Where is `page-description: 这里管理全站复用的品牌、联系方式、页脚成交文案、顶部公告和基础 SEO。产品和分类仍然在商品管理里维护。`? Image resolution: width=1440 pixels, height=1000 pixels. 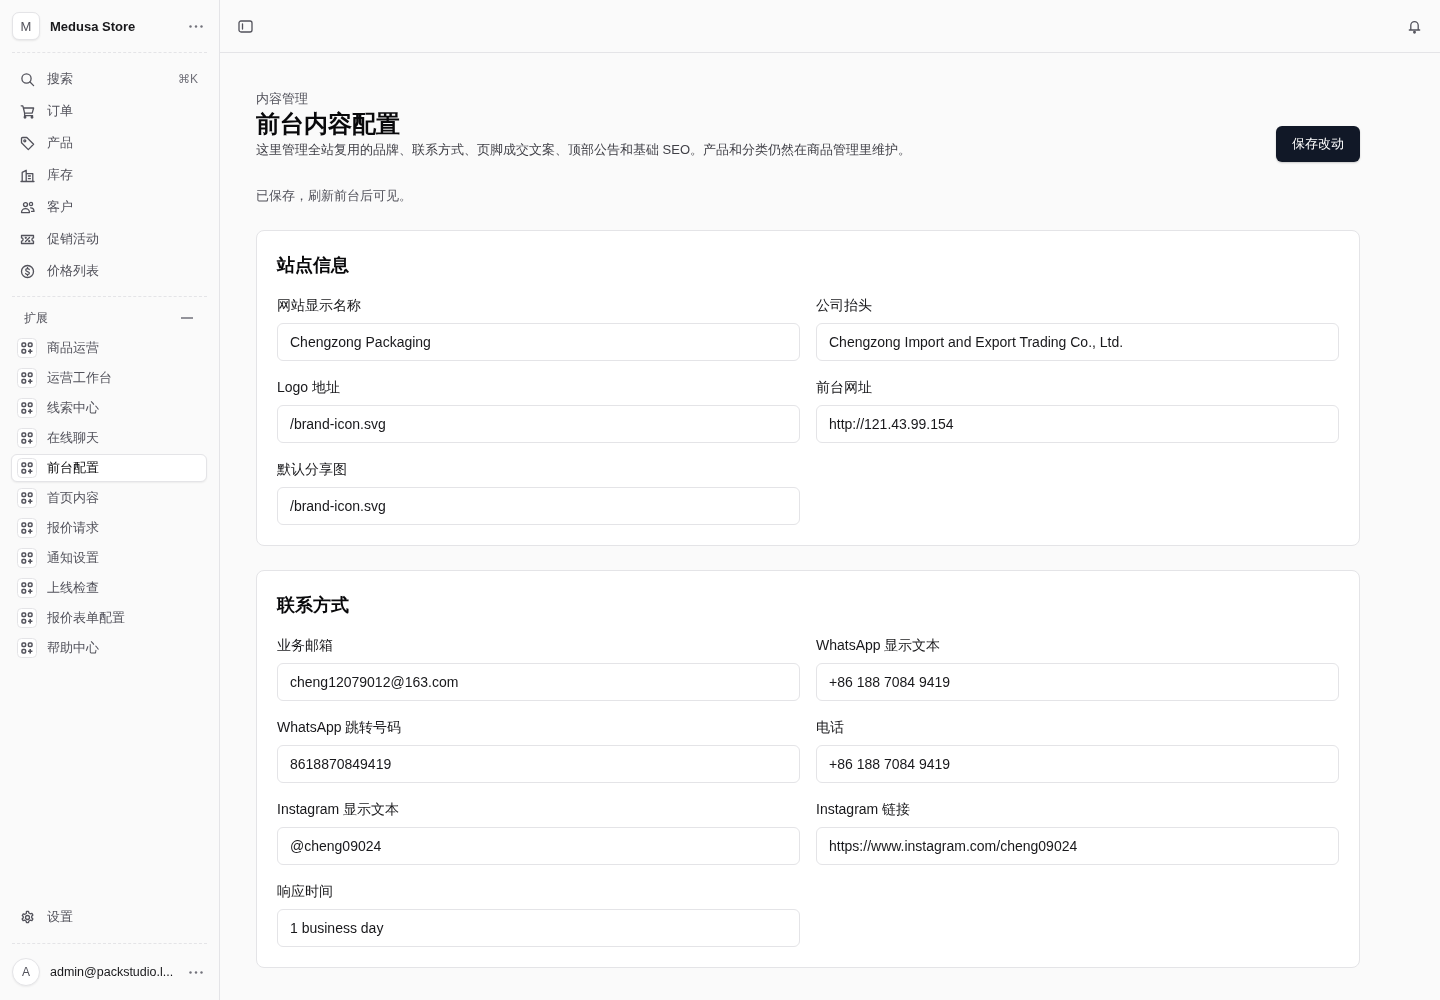 page-description: 这里管理全站复用的品牌、联系方式、页脚成交文案、顶部公告和基础 SEO。产品和分类仍然在商品管理里维护。 is located at coordinates (584, 150).